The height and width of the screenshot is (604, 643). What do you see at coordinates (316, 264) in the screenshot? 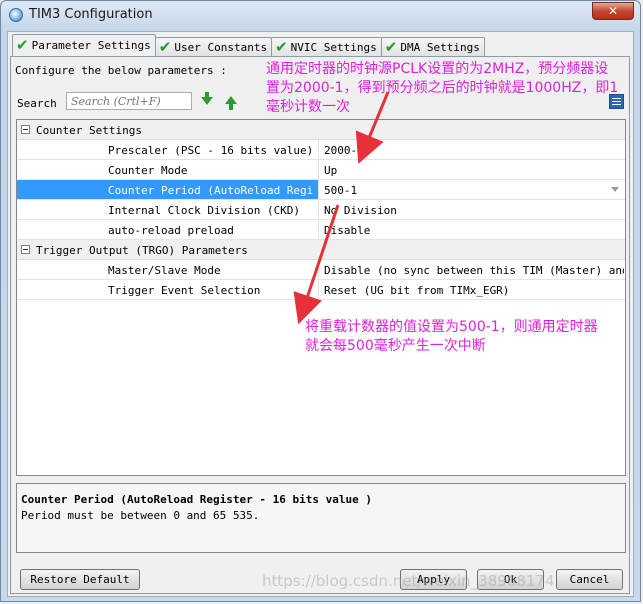
I see `arrow-to-counter-period` at bounding box center [316, 264].